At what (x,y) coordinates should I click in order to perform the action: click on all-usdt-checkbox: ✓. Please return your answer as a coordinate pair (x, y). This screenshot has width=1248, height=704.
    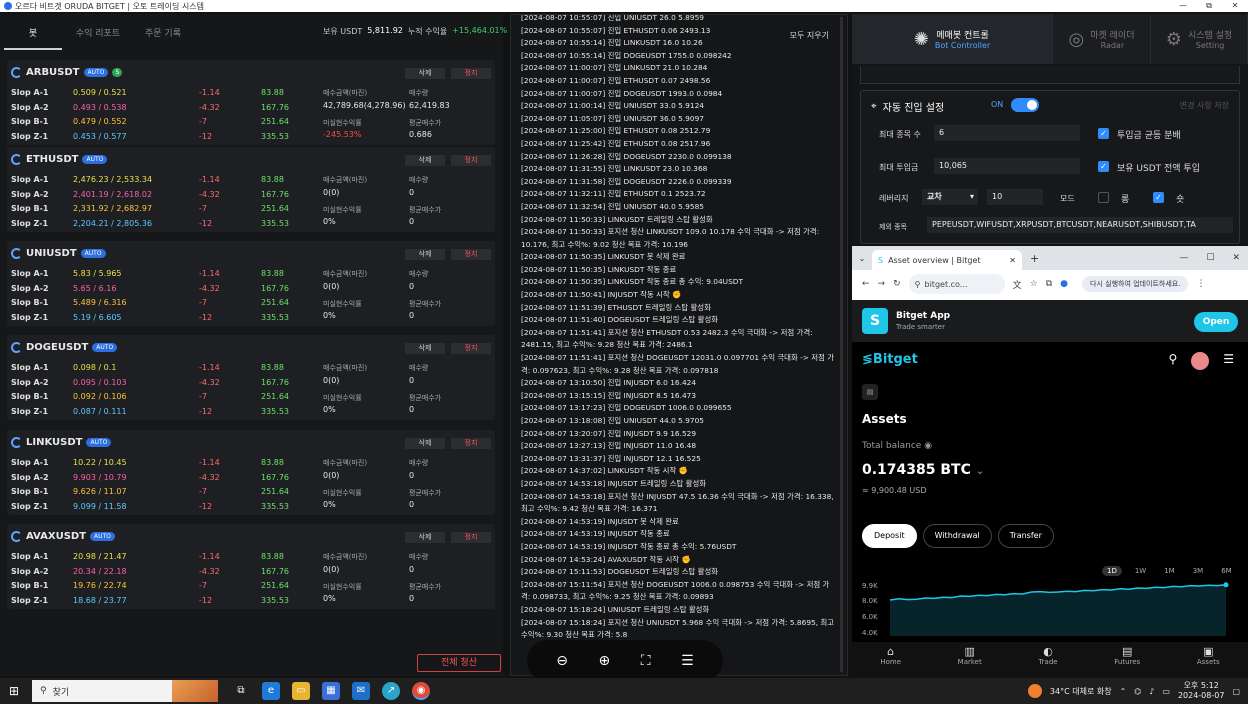
    Looking at the image, I should click on (1103, 166).